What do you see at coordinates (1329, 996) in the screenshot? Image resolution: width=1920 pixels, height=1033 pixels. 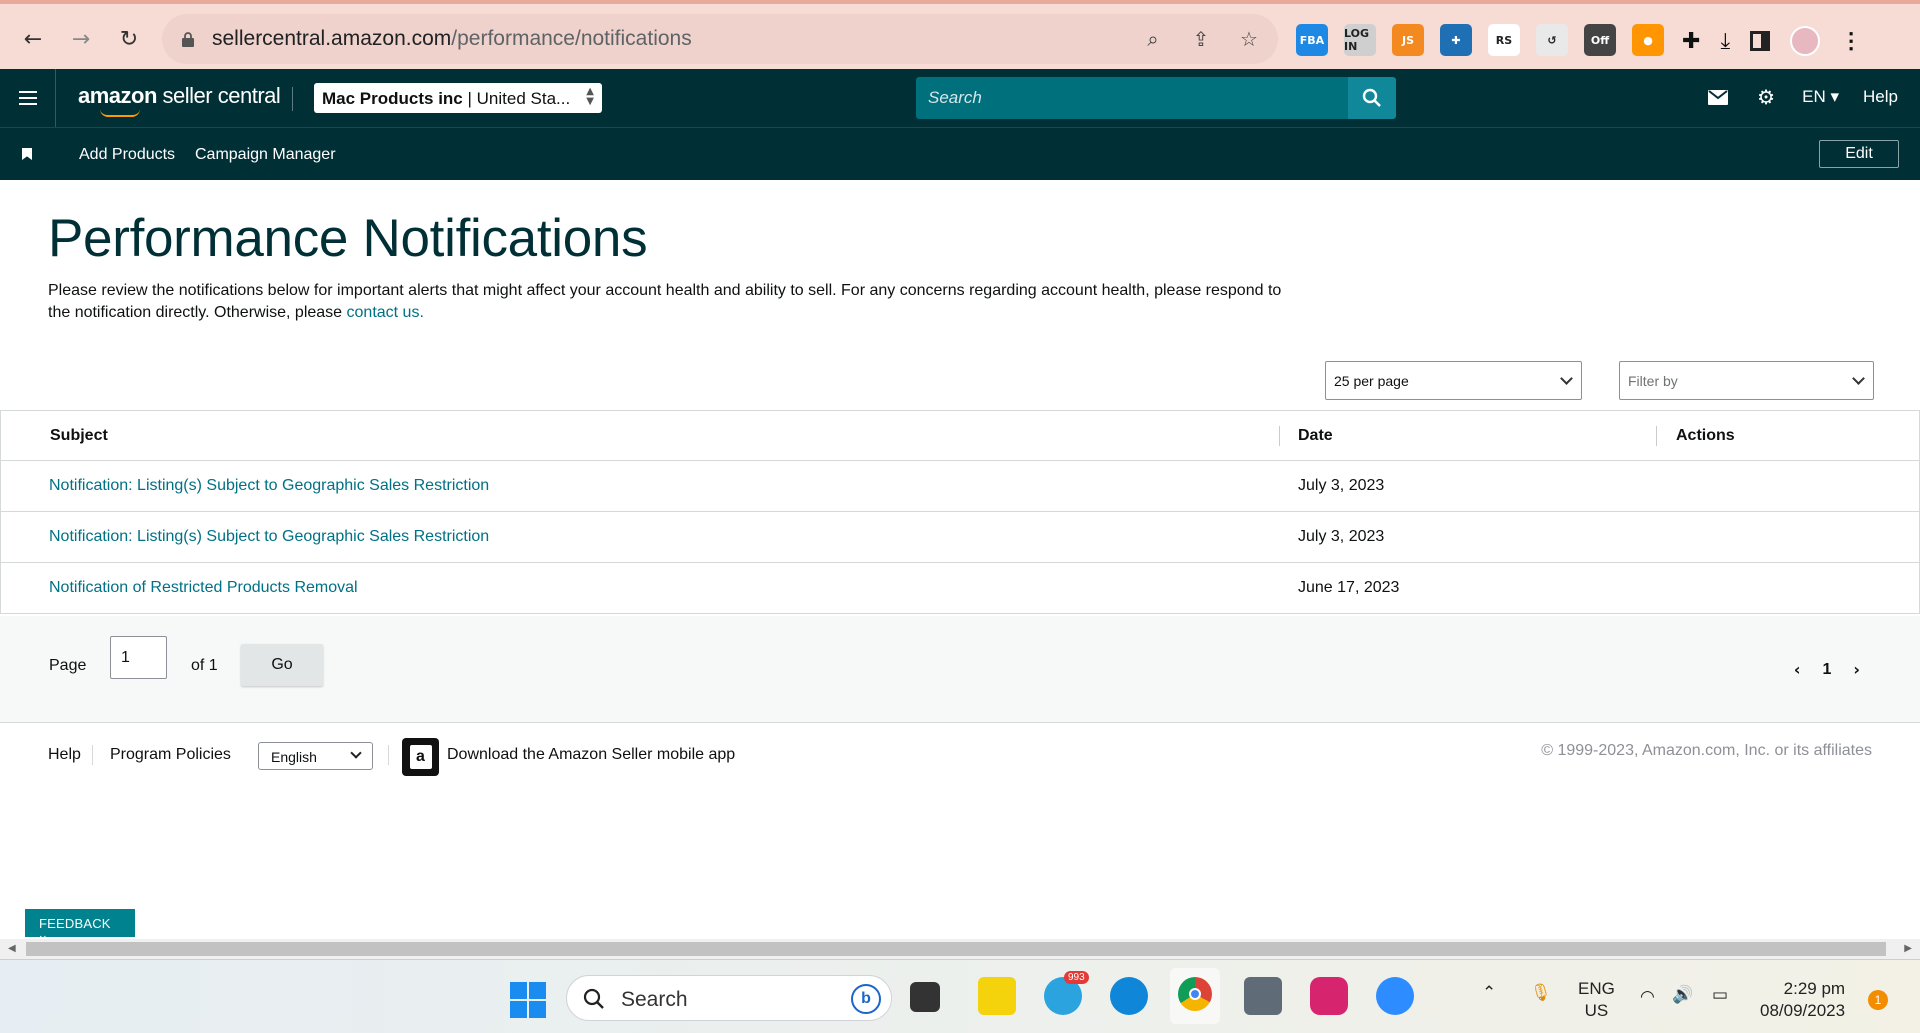 I see `wps-icon` at bounding box center [1329, 996].